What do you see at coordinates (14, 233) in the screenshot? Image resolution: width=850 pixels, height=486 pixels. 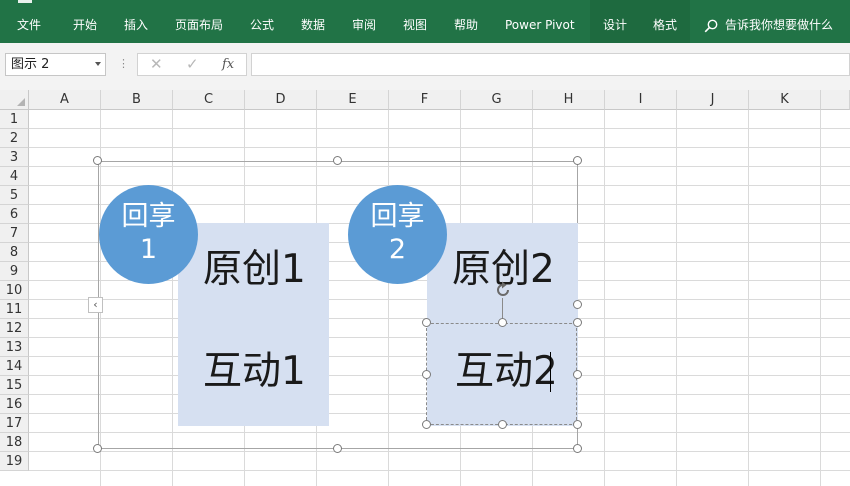 I see `row-header-7: 7` at bounding box center [14, 233].